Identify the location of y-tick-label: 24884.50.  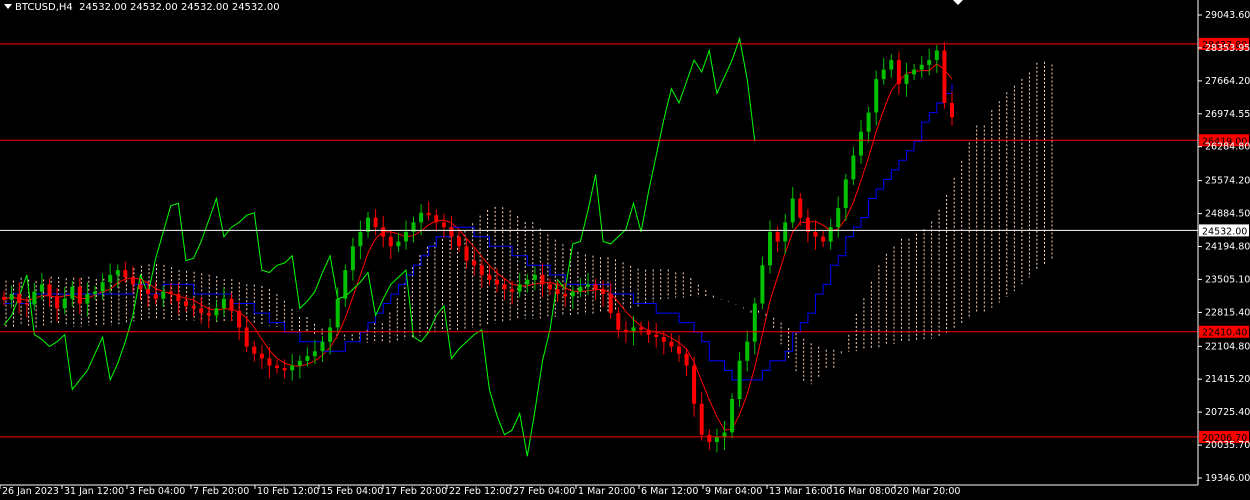
(1227, 214).